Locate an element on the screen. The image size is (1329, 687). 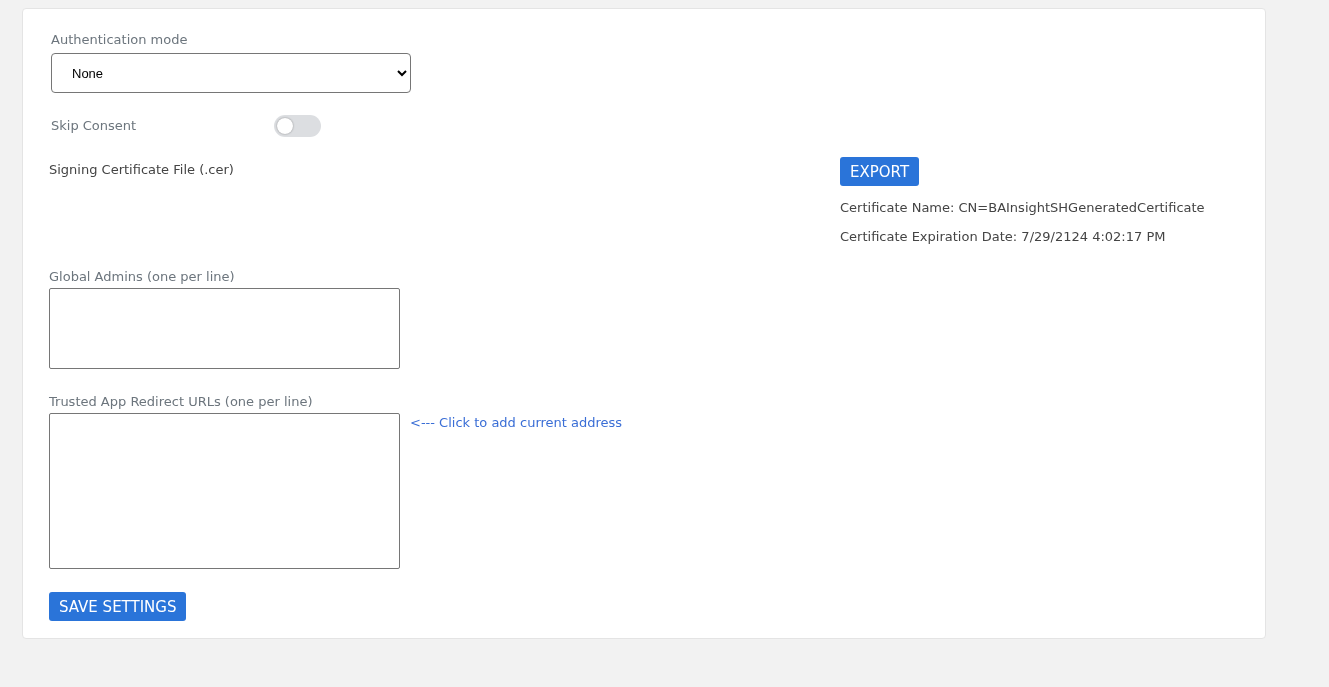
field-label: Global Admins (one per line) is located at coordinates (142, 277).